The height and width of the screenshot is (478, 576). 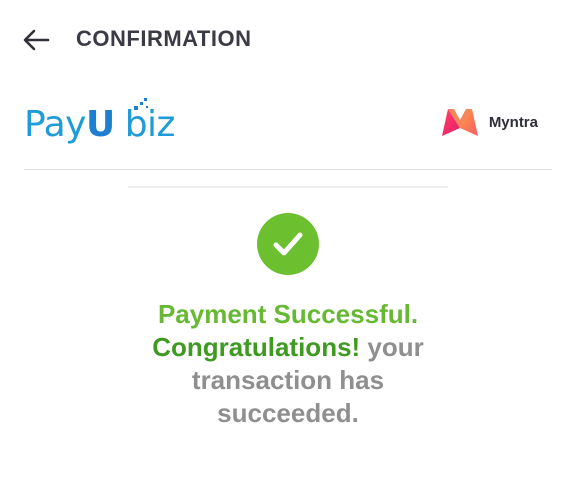 What do you see at coordinates (459, 122) in the screenshot?
I see `myntra-logo-icon` at bounding box center [459, 122].